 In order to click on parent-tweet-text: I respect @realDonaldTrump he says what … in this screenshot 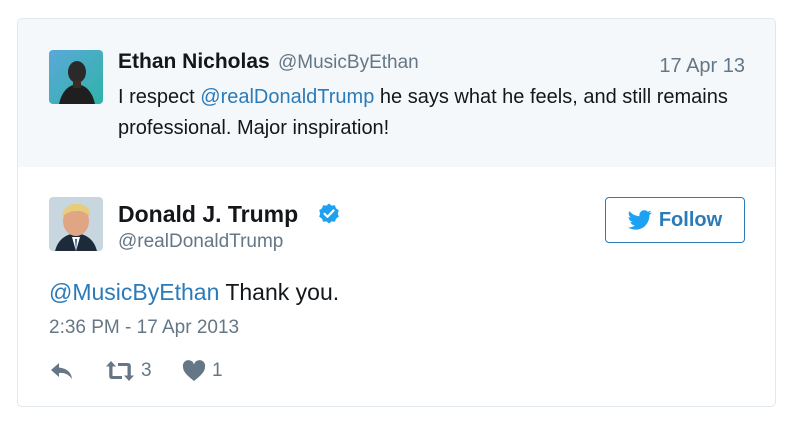, I will do `click(428, 113)`.